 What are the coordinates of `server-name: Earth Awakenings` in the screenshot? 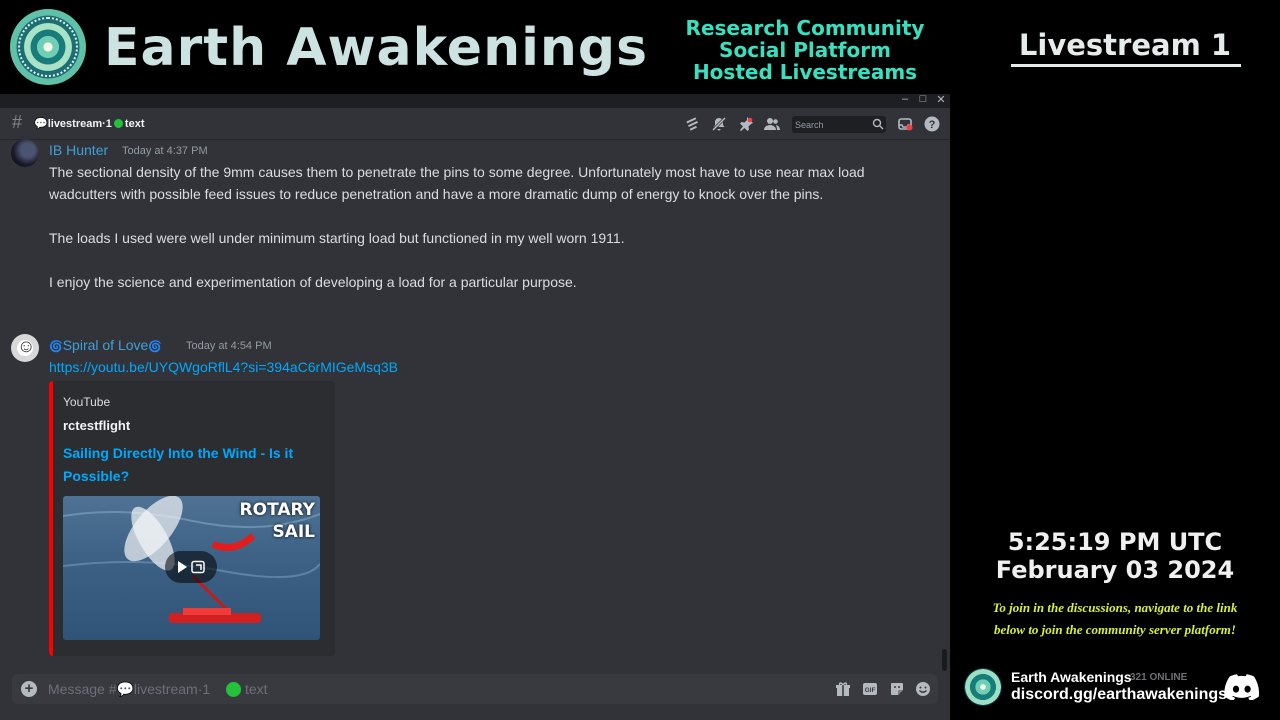 It's located at (1071, 677).